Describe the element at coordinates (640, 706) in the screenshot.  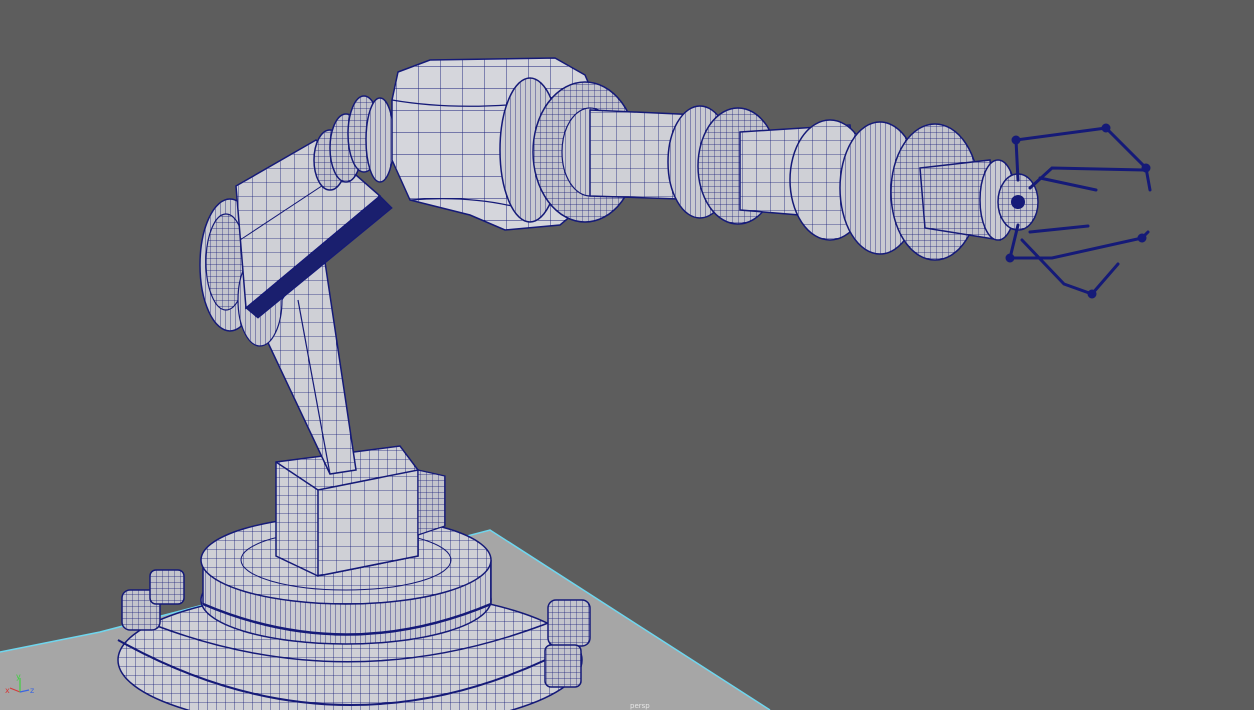
I see `camera-label: persp` at that location.